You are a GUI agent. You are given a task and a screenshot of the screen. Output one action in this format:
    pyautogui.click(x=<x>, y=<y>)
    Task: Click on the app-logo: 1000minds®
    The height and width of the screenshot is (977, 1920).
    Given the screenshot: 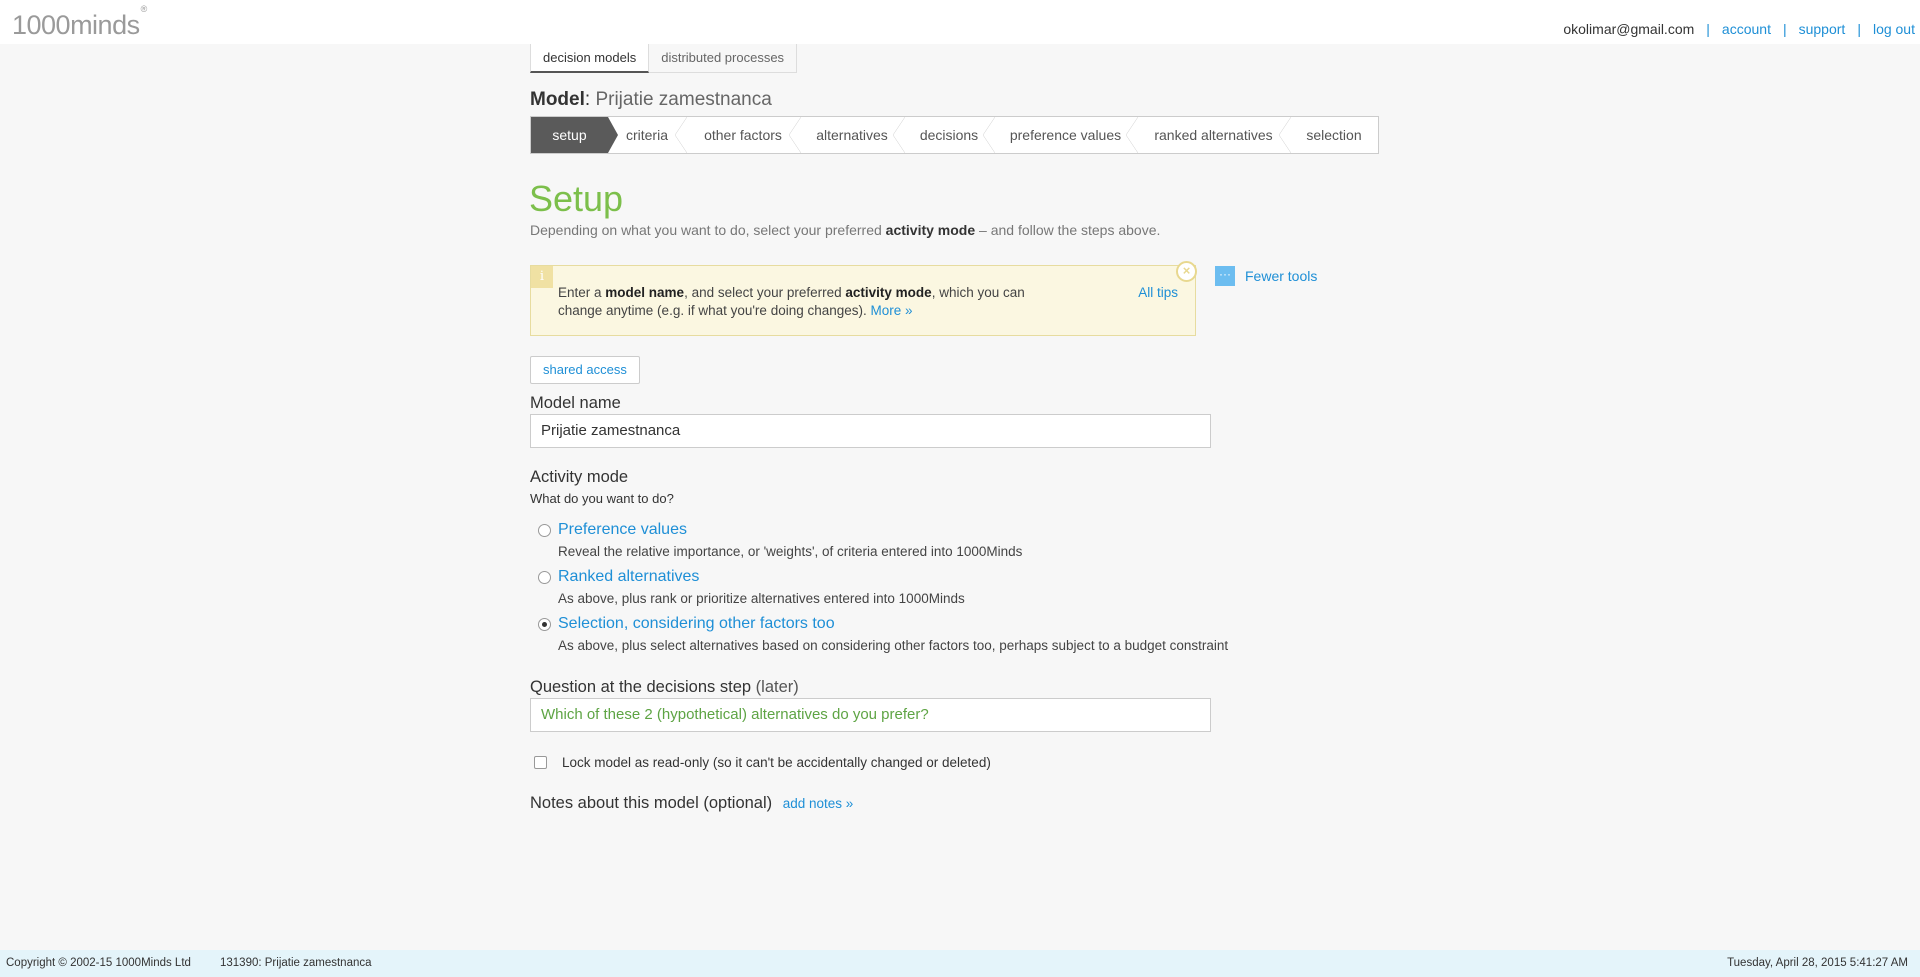 What is the action you would take?
    pyautogui.click(x=79, y=22)
    